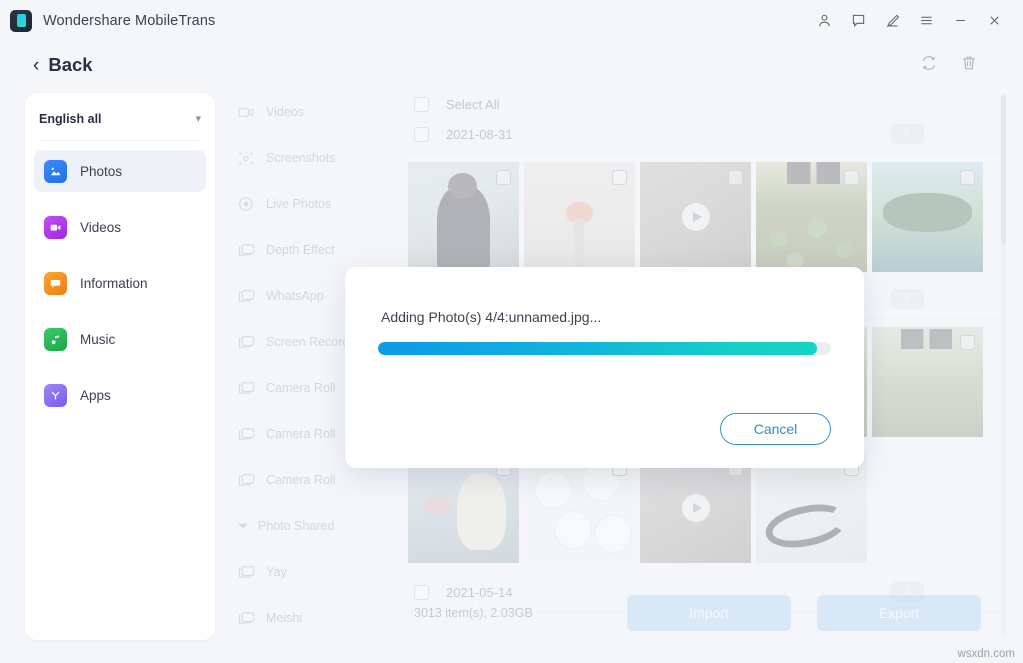  What do you see at coordinates (295, 296) in the screenshot?
I see `album-label: WhatsApp` at bounding box center [295, 296].